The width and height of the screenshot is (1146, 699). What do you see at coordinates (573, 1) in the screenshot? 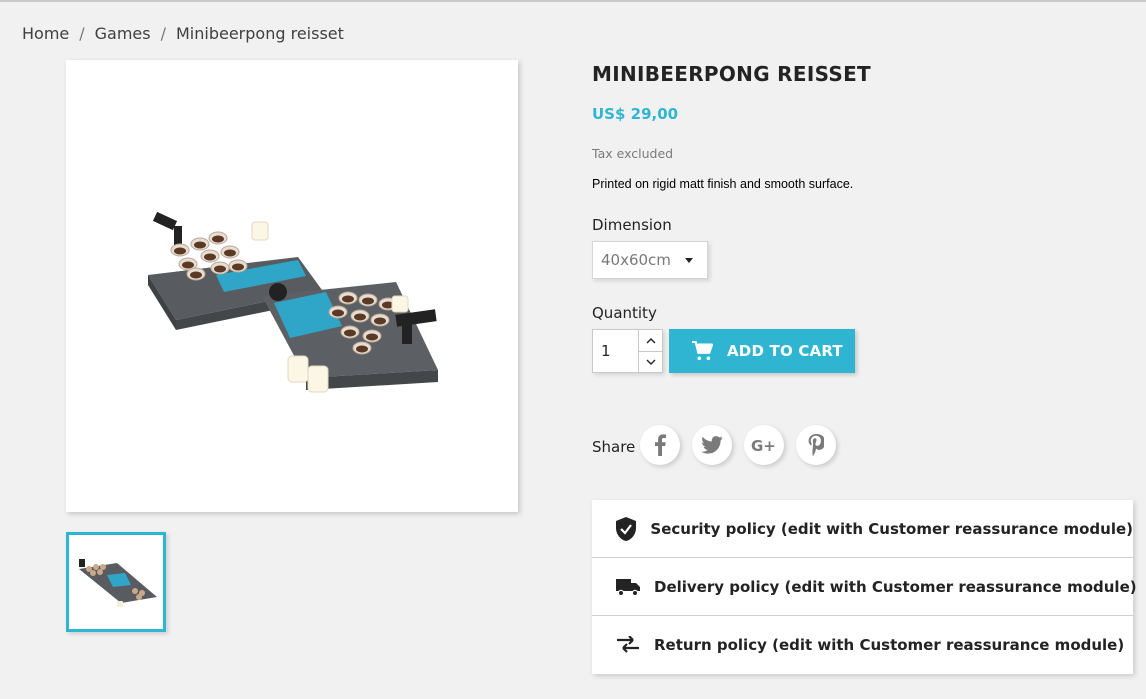
I see `top-border` at bounding box center [573, 1].